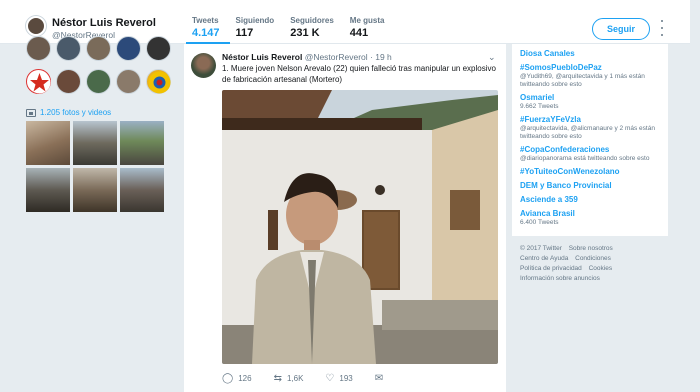 This screenshot has width=700, height=392. I want to click on like-button: ♡ 193, so click(338, 378).